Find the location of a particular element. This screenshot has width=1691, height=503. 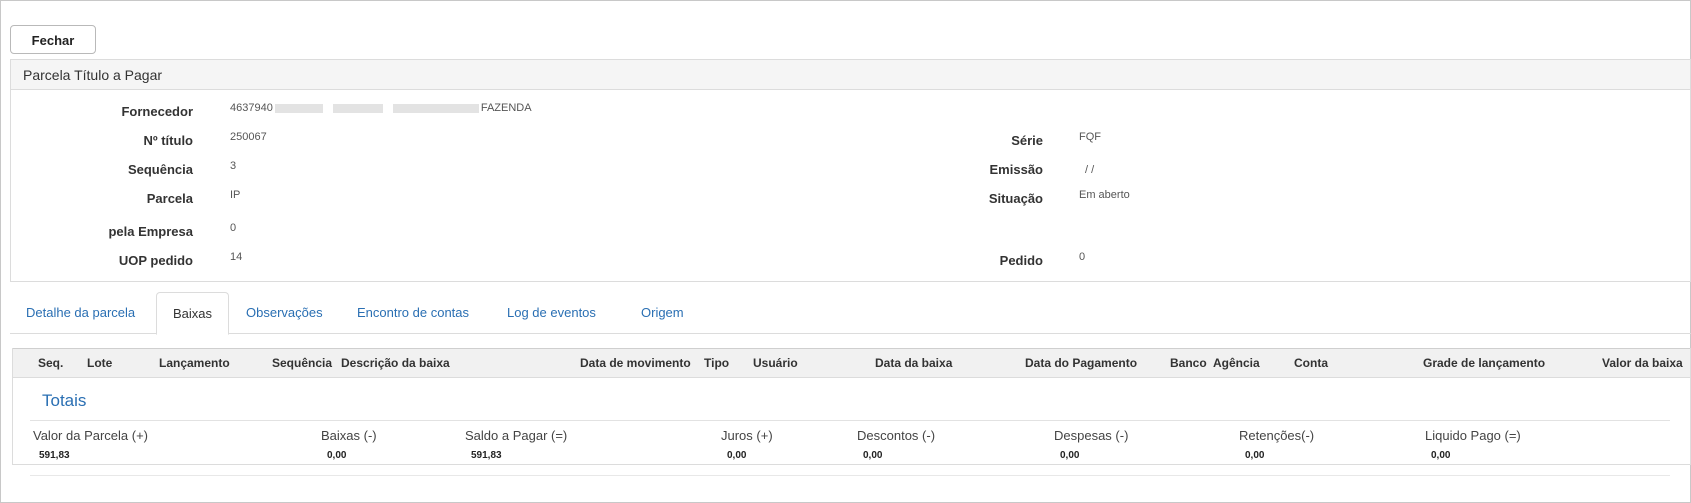

emissao-value: / / is located at coordinates (1090, 170).